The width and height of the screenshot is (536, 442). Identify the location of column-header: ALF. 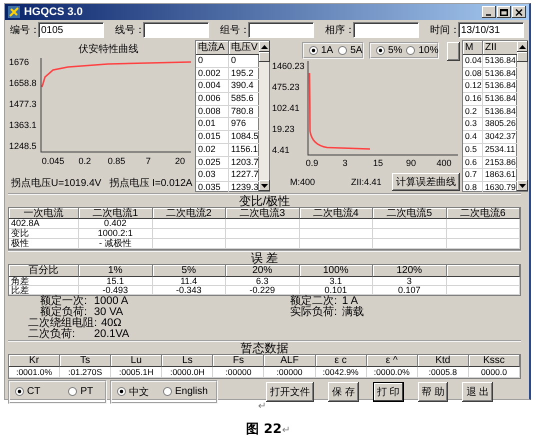
(290, 361).